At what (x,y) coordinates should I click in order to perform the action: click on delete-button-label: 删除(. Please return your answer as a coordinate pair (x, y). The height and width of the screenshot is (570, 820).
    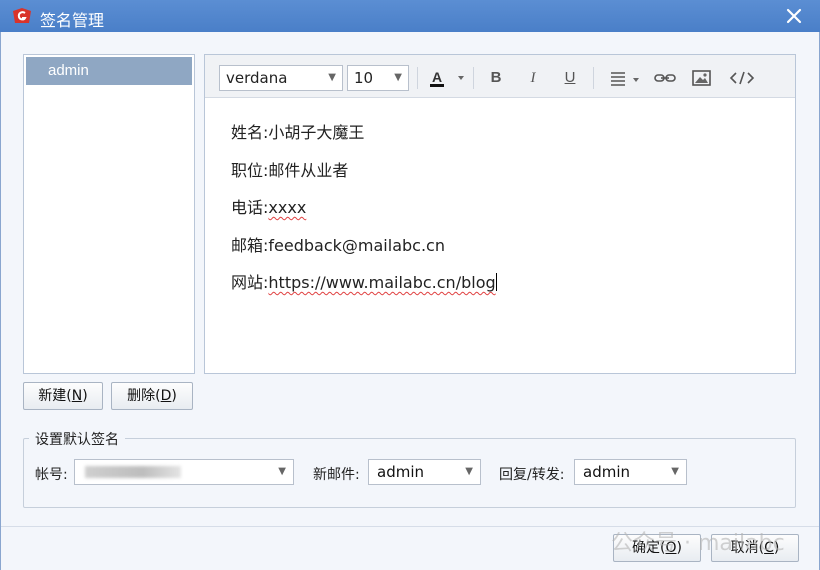
    Looking at the image, I should click on (144, 396).